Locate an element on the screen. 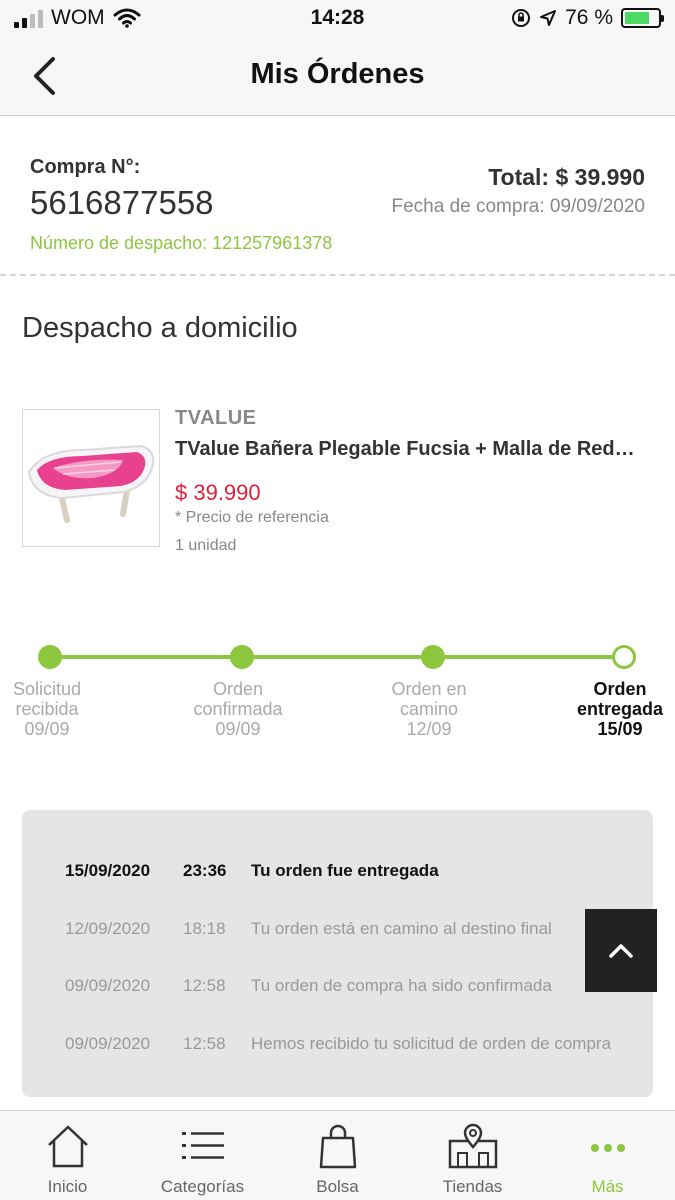  wifi-icon is located at coordinates (127, 18).